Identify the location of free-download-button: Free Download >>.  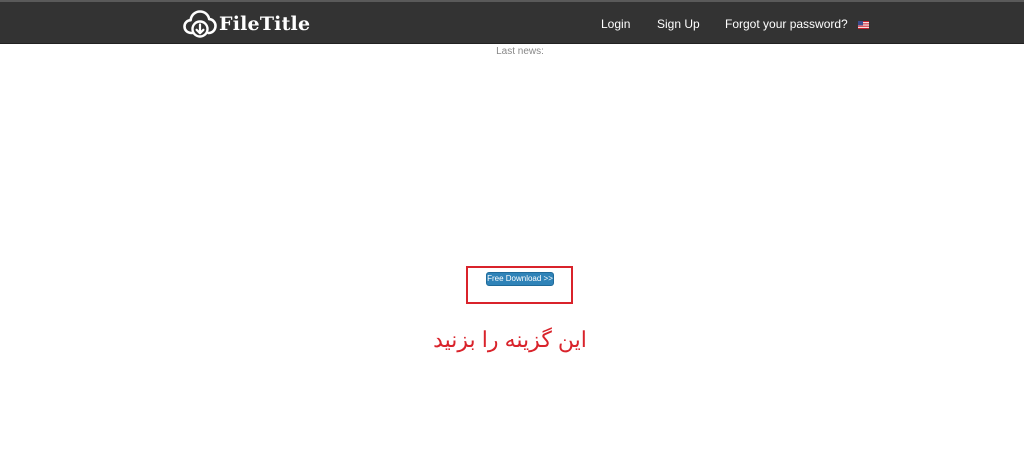
(520, 279).